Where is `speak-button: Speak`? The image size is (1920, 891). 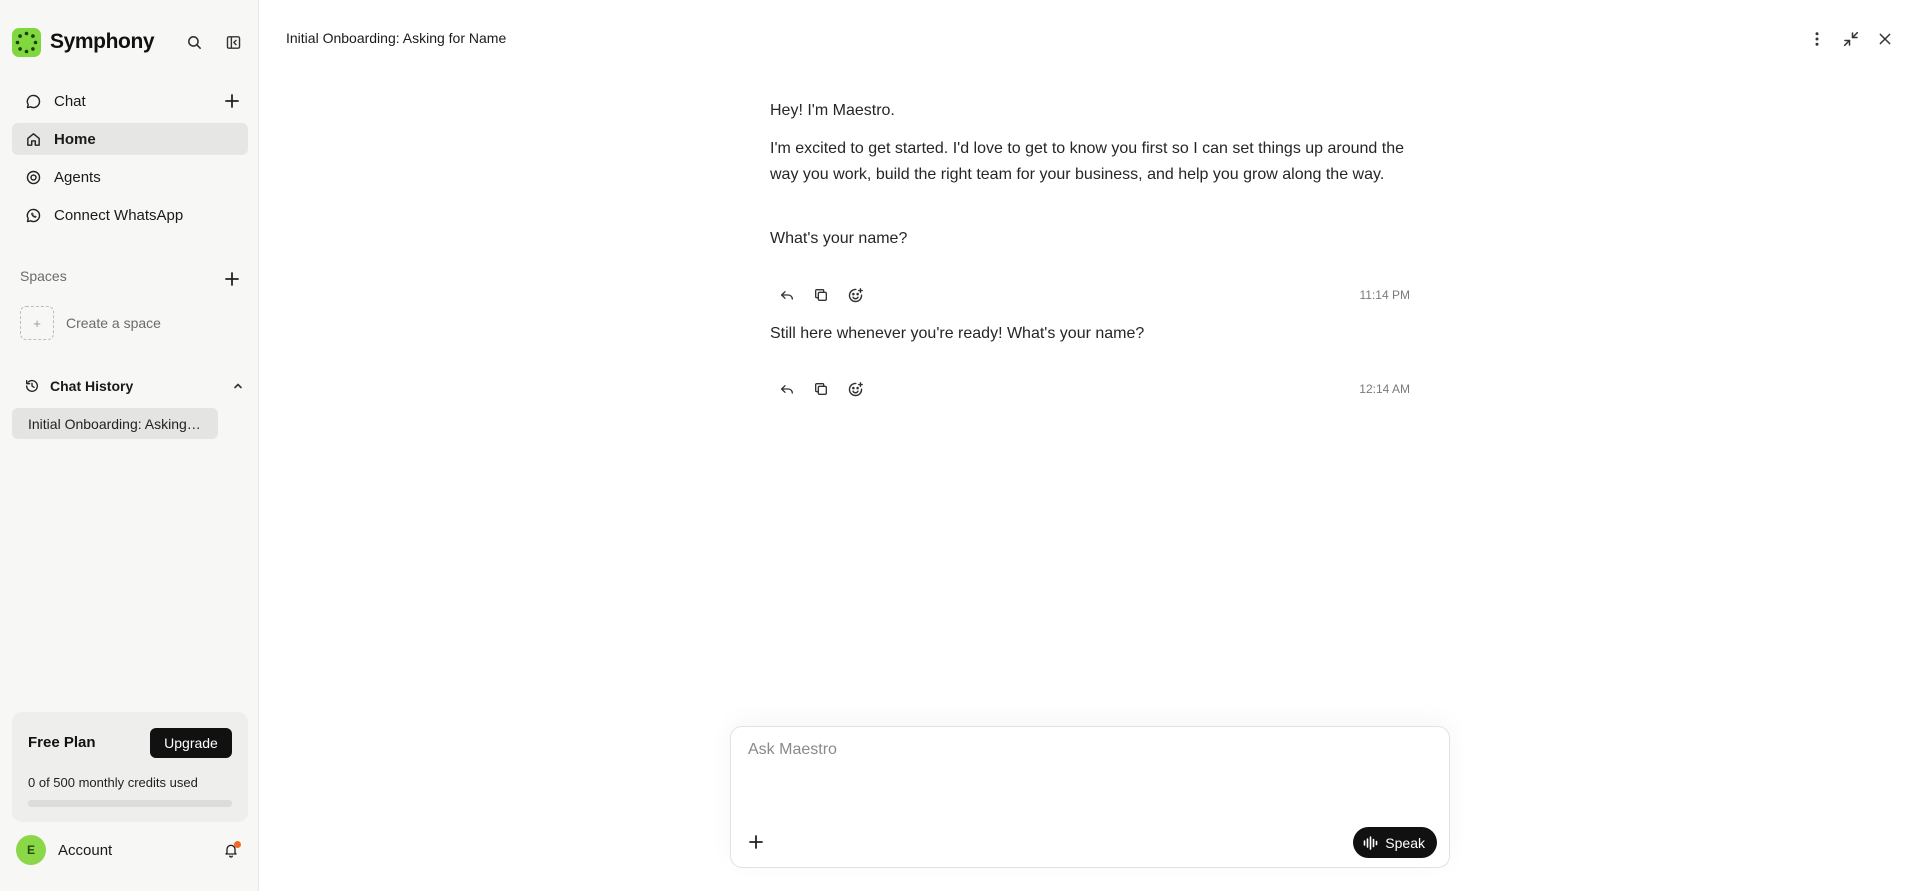 speak-button: Speak is located at coordinates (1395, 842).